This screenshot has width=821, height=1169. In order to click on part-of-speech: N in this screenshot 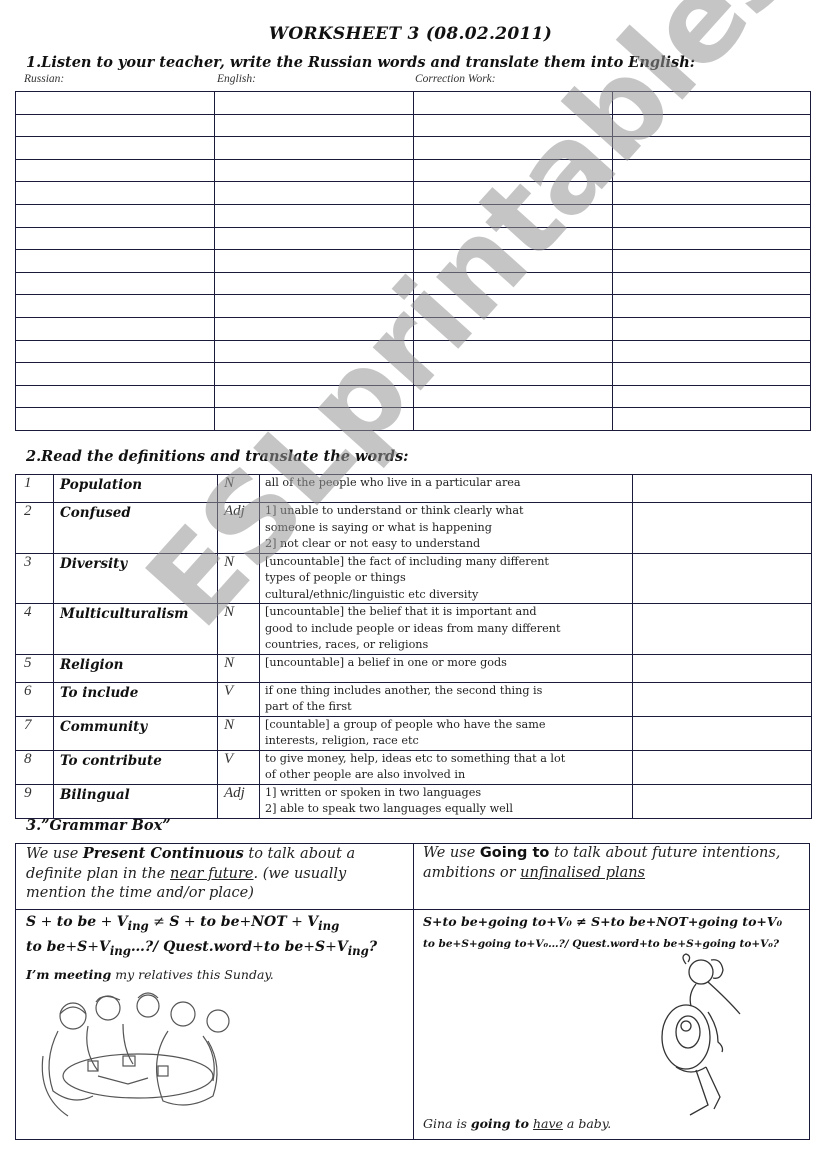, I will do `click(238, 578)`.